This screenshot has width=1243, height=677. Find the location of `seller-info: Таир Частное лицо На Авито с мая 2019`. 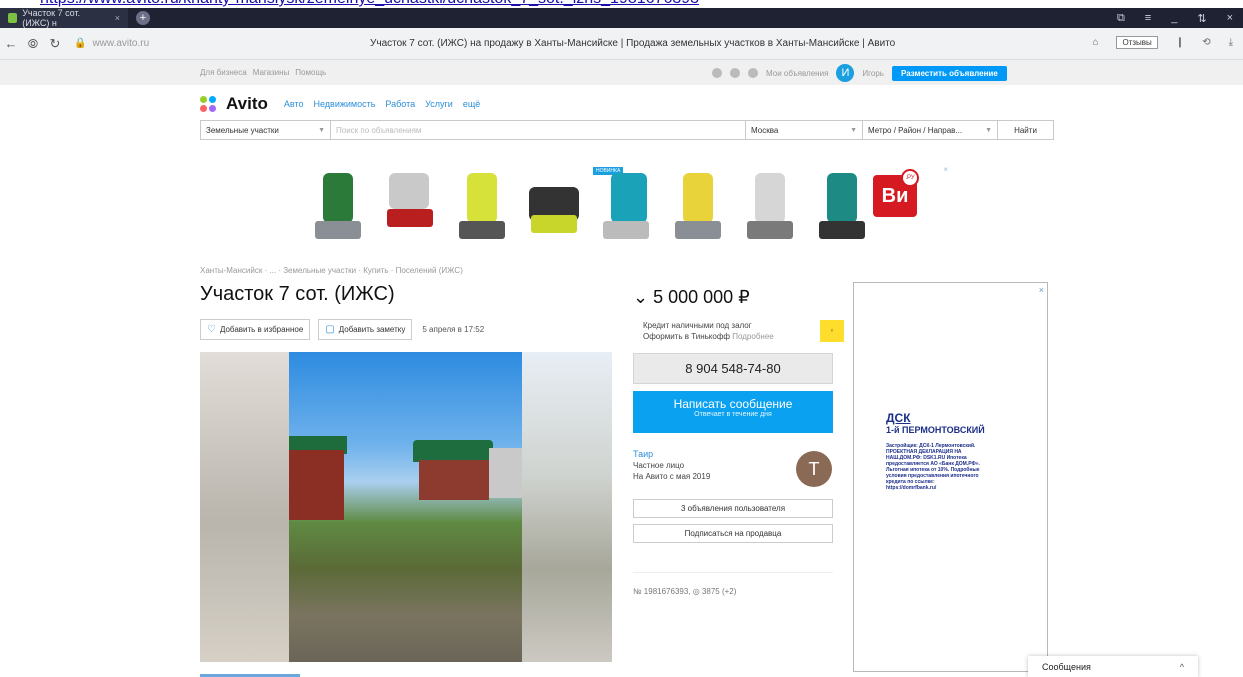

seller-info: Таир Частное лицо На Авито с мая 2019 is located at coordinates (671, 465).